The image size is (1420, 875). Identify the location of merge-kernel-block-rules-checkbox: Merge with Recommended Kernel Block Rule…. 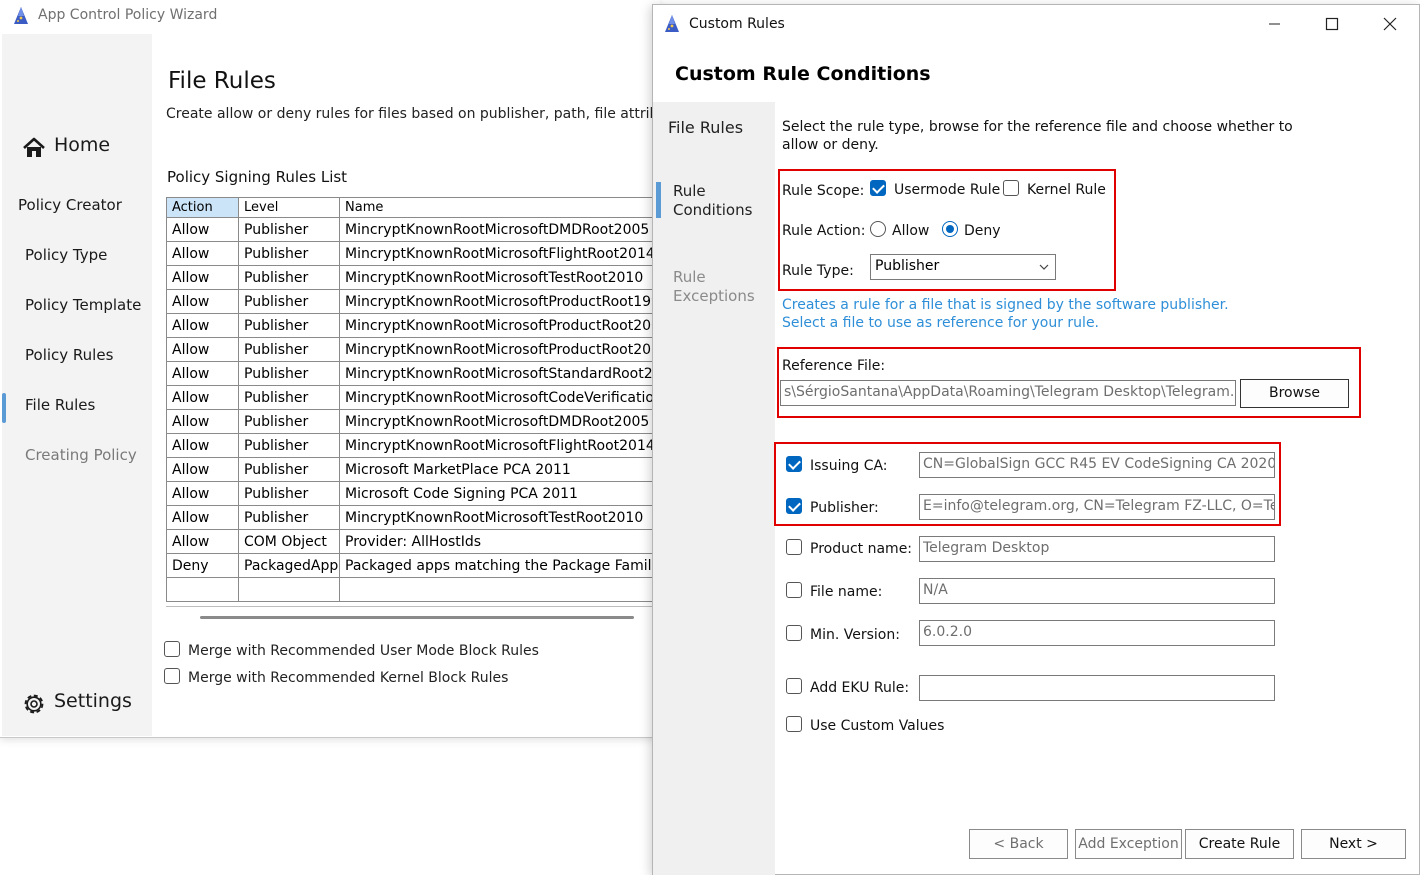
(336, 677).